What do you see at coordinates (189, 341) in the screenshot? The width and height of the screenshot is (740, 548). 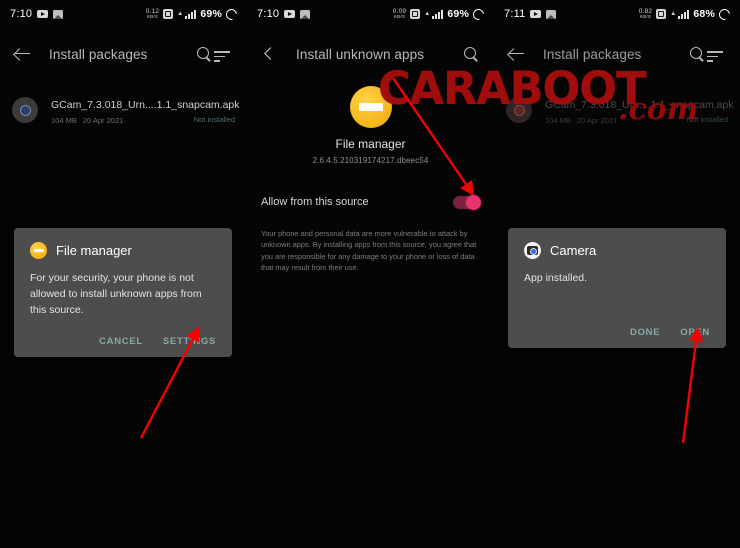 I see `settings-button: SETTINGS` at bounding box center [189, 341].